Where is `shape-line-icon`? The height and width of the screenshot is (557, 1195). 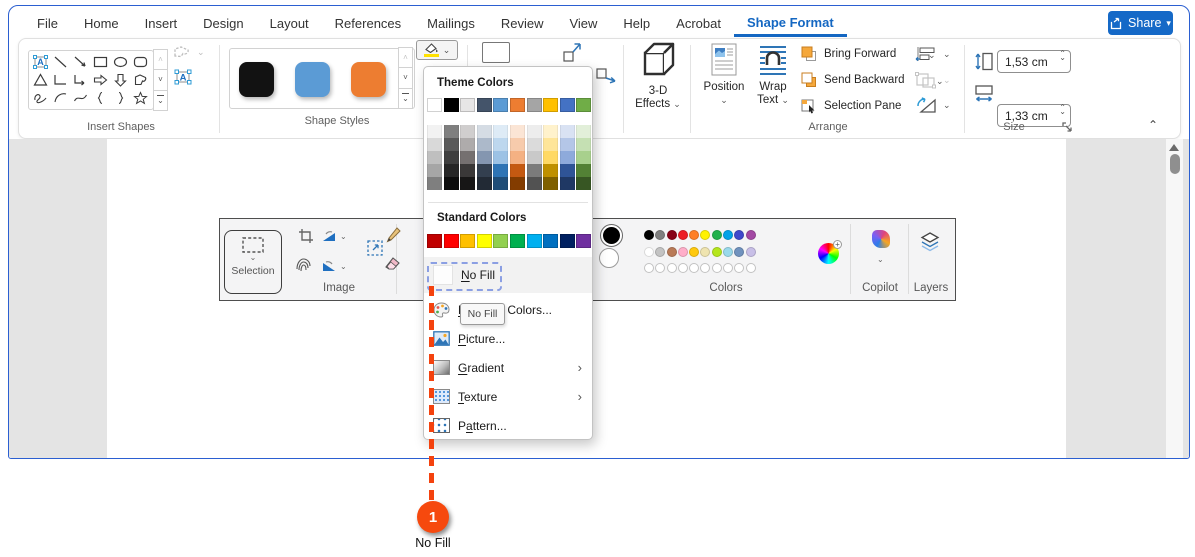 shape-line-icon is located at coordinates (60, 62).